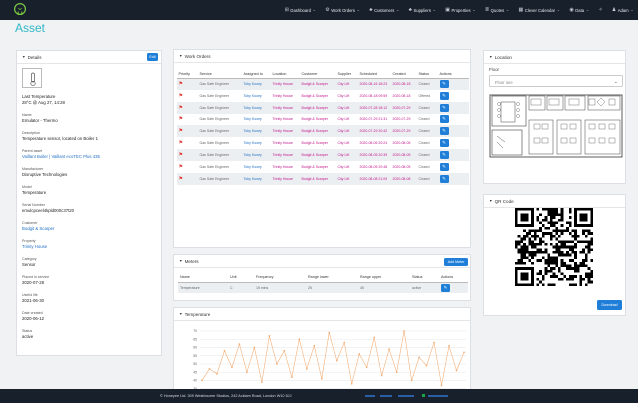  I want to click on nav-item-properties: ▣ Properties ⌄, so click(460, 10).